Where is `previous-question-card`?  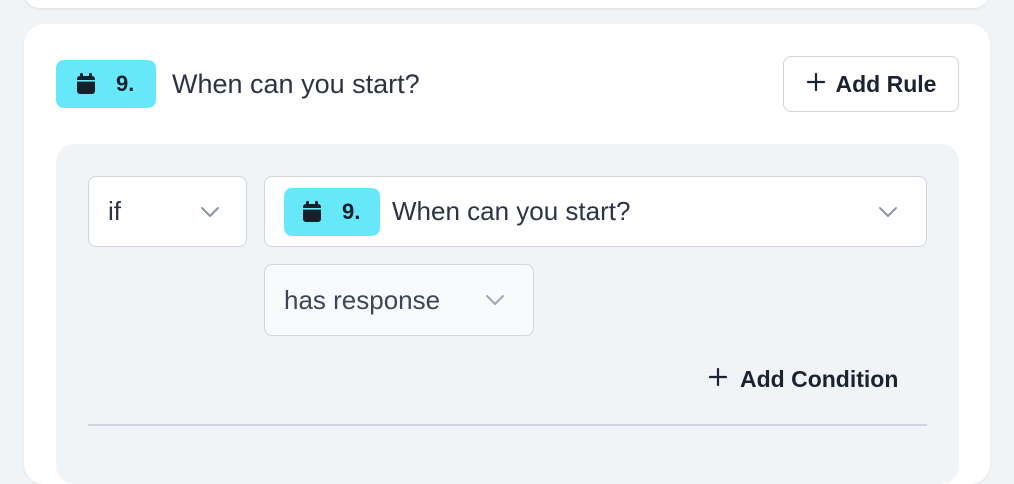 previous-question-card is located at coordinates (507, 4).